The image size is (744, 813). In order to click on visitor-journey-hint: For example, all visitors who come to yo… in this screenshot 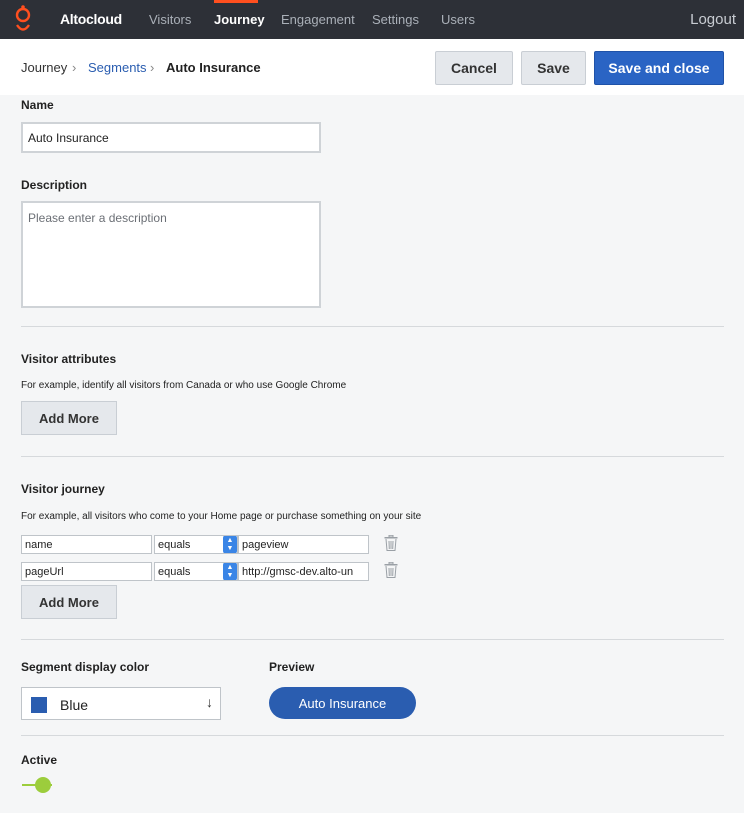, I will do `click(221, 516)`.